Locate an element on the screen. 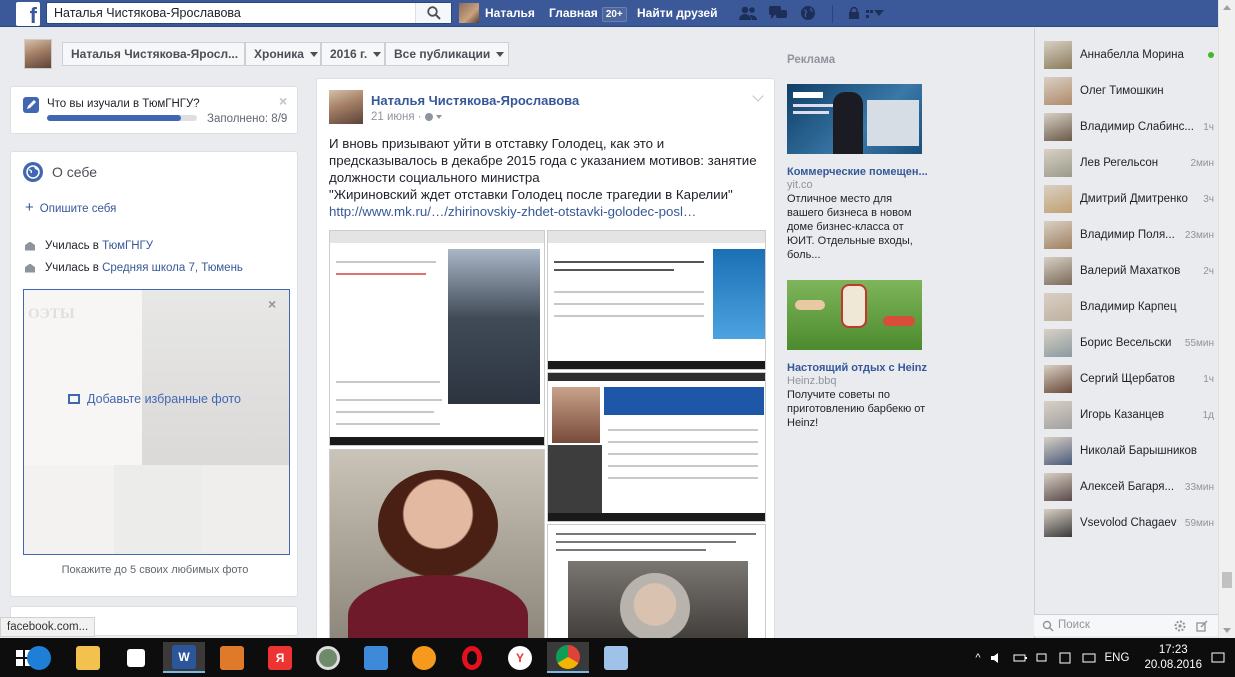 The width and height of the screenshot is (1235, 677). ad-building is located at coordinates (893, 123).